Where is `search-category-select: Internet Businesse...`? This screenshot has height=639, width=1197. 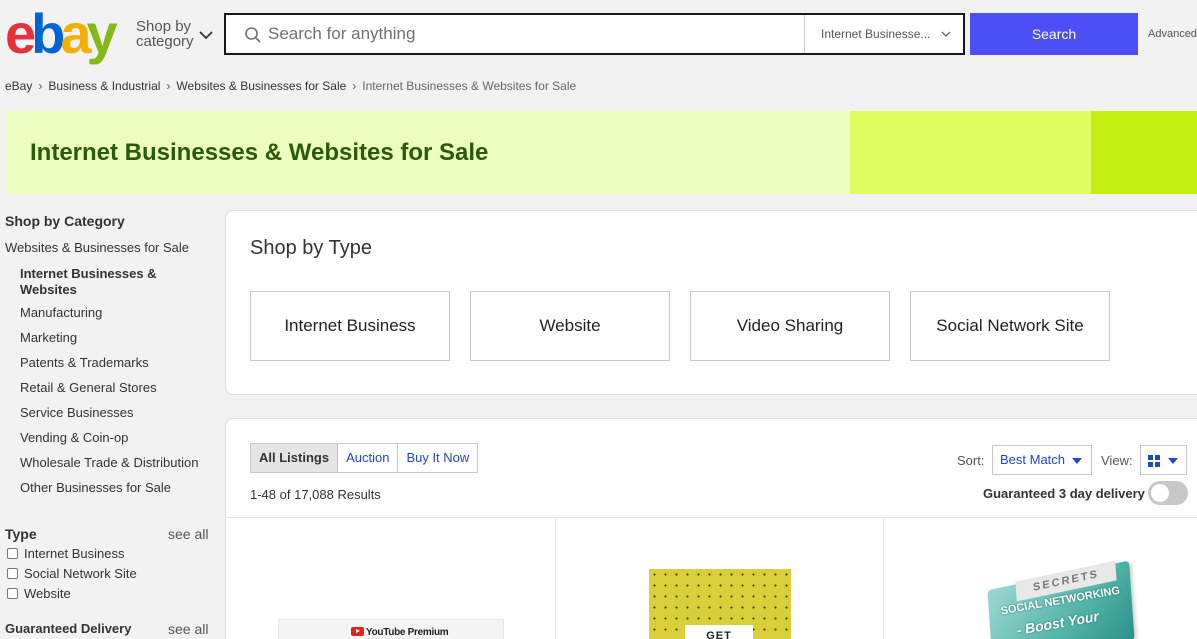
search-category-select: Internet Businesse... is located at coordinates (884, 34).